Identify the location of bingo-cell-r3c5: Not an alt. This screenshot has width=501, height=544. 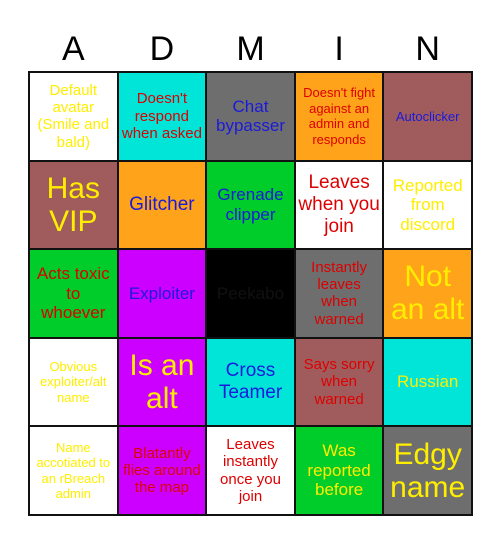
(427, 293).